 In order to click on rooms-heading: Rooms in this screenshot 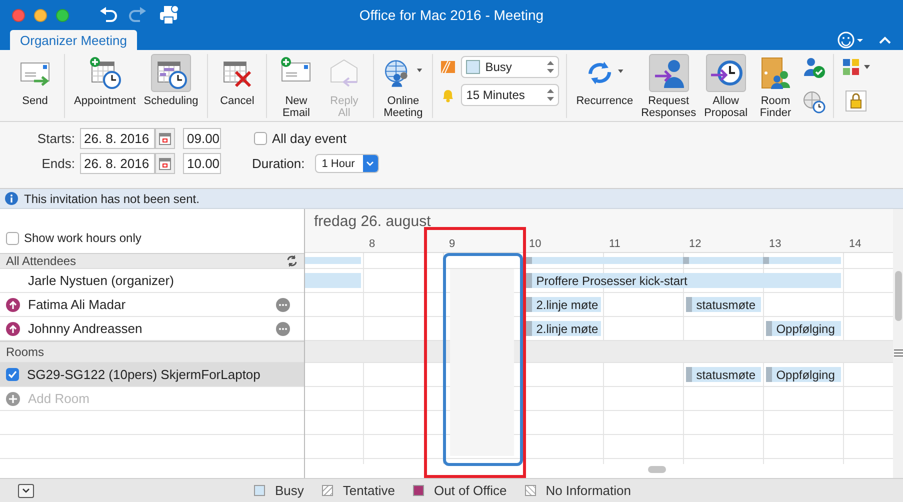, I will do `click(25, 352)`.